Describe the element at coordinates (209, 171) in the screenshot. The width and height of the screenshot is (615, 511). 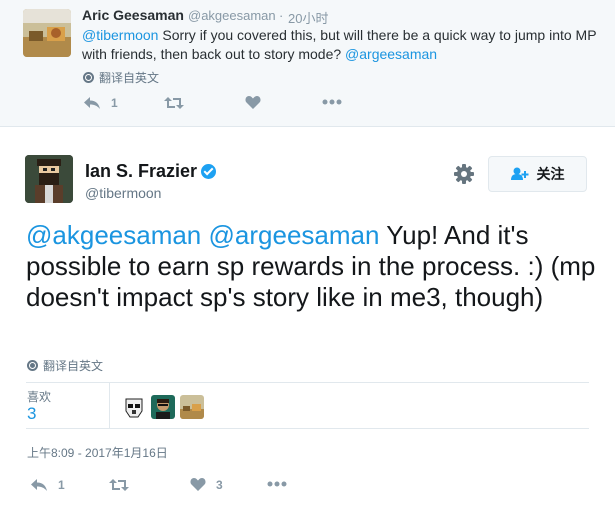
I see `verified-badge-icon` at that location.